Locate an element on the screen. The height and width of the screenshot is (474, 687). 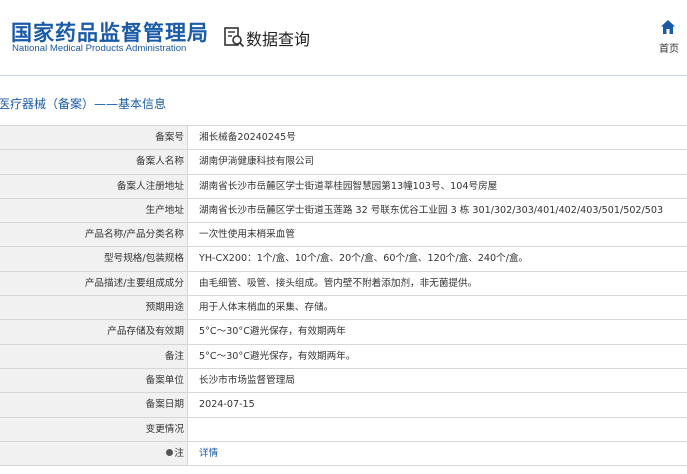
table-row: 备案人名称 湖南伊淌健康科技有限公司 is located at coordinates (343, 162).